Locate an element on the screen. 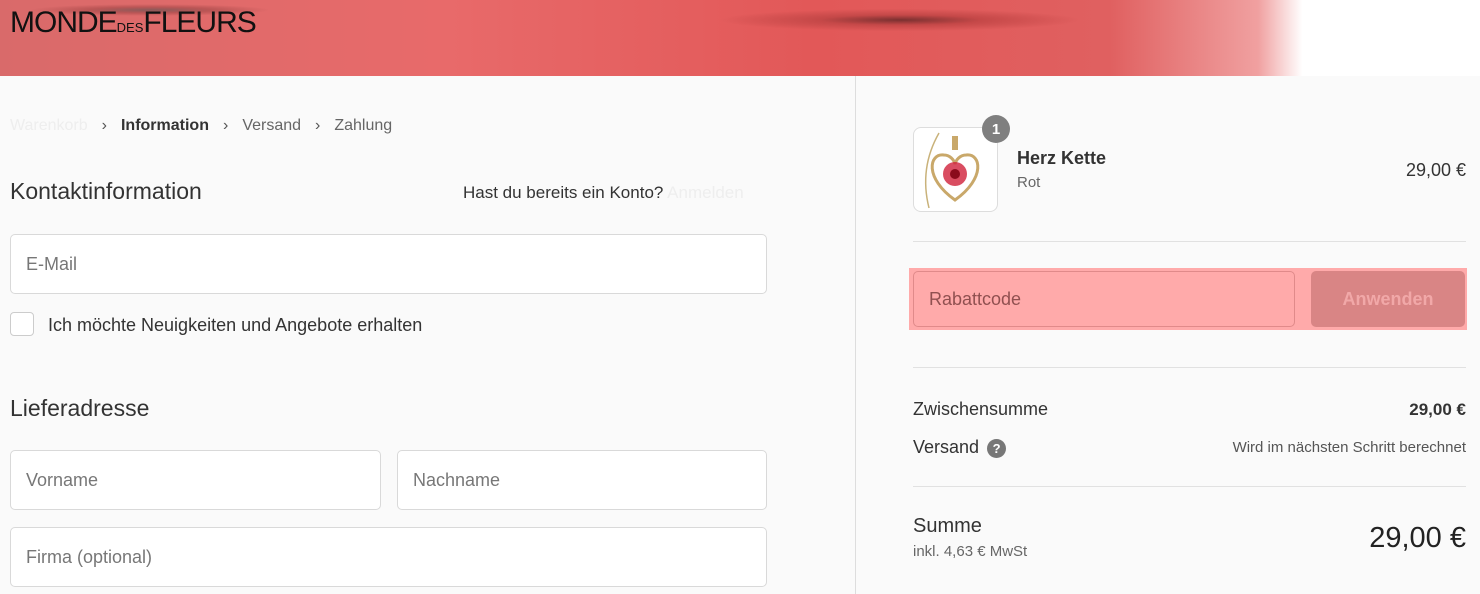  email-placeholder: E-Mail is located at coordinates (52, 263).